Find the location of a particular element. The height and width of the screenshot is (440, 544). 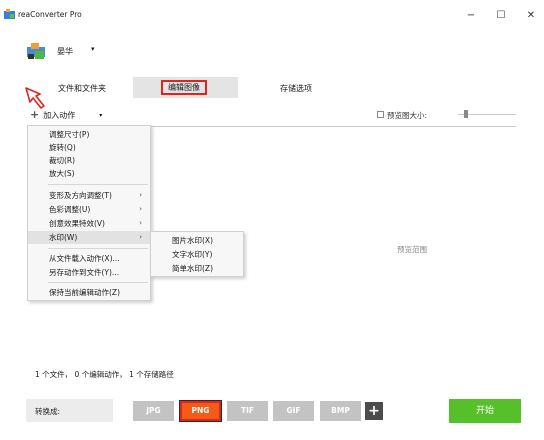

format-jpg-button: JPG is located at coordinates (153, 411).